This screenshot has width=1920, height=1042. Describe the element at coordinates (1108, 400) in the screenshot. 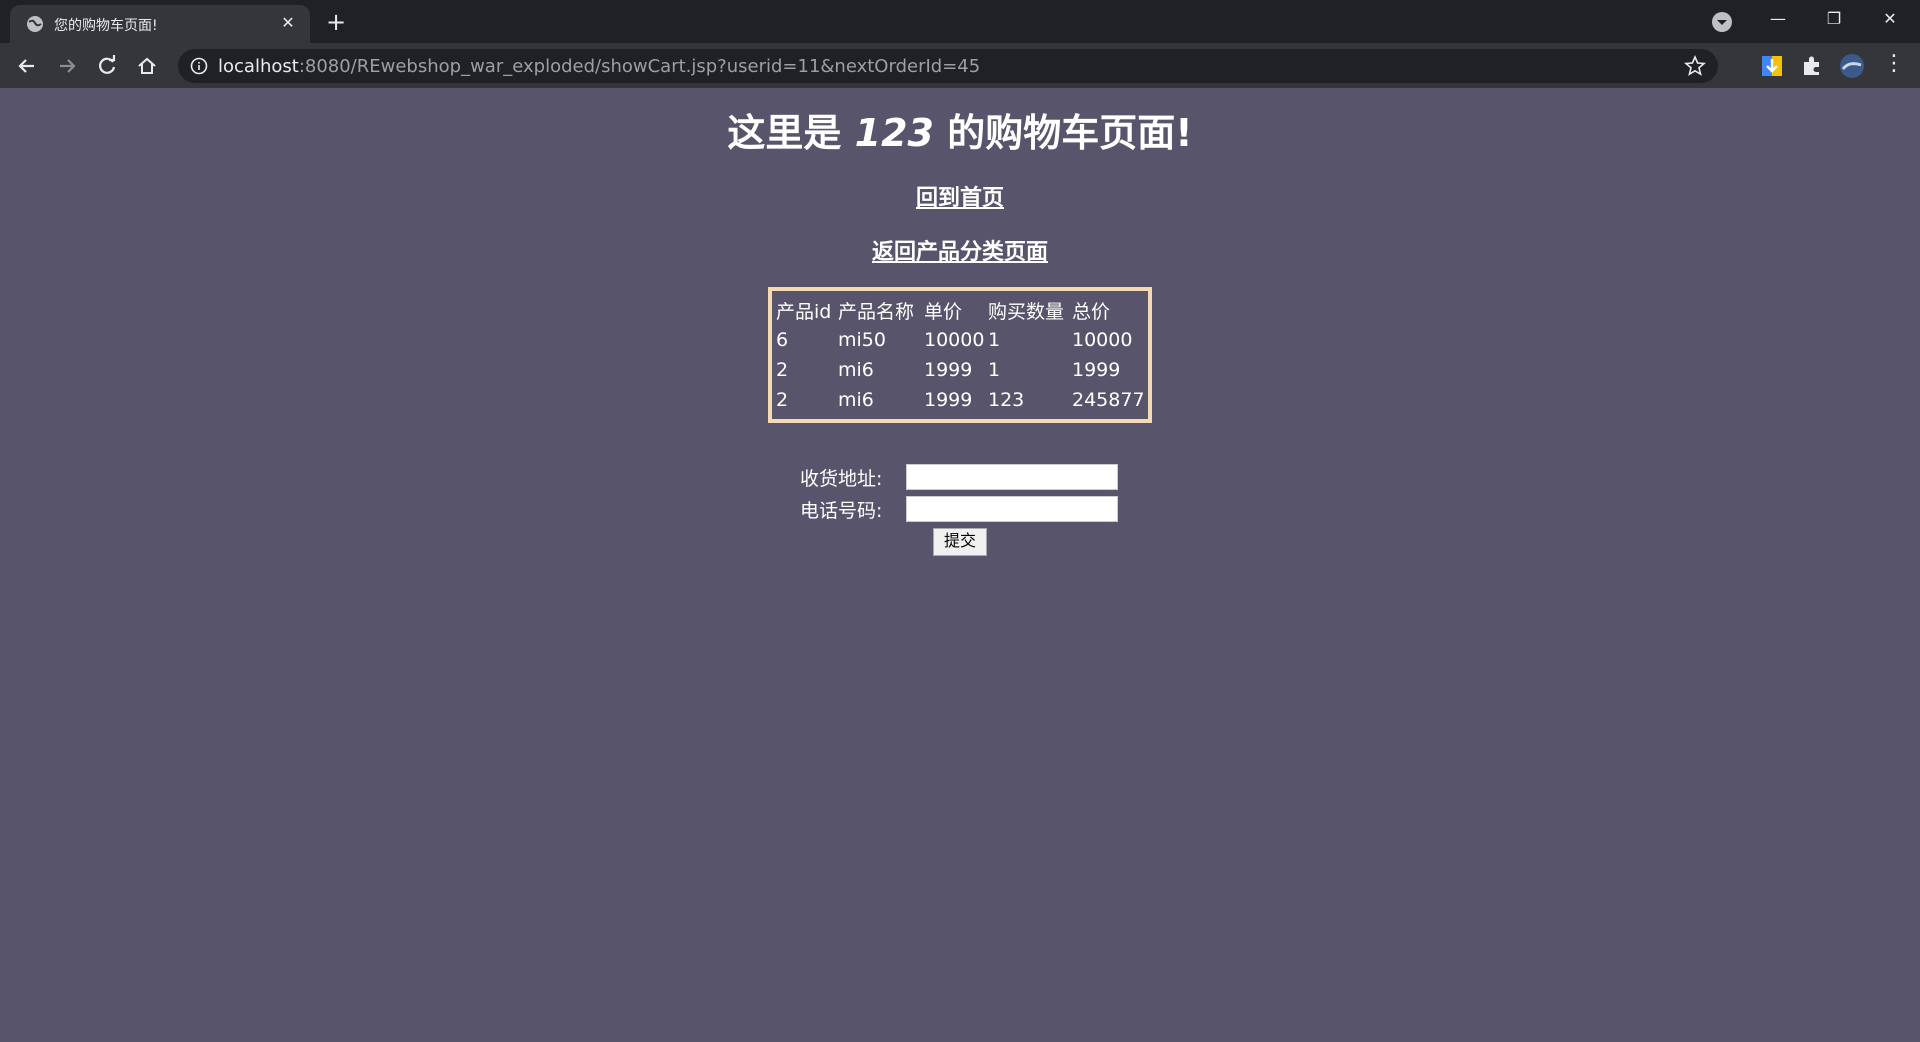

I see `cell-total: 245877` at that location.